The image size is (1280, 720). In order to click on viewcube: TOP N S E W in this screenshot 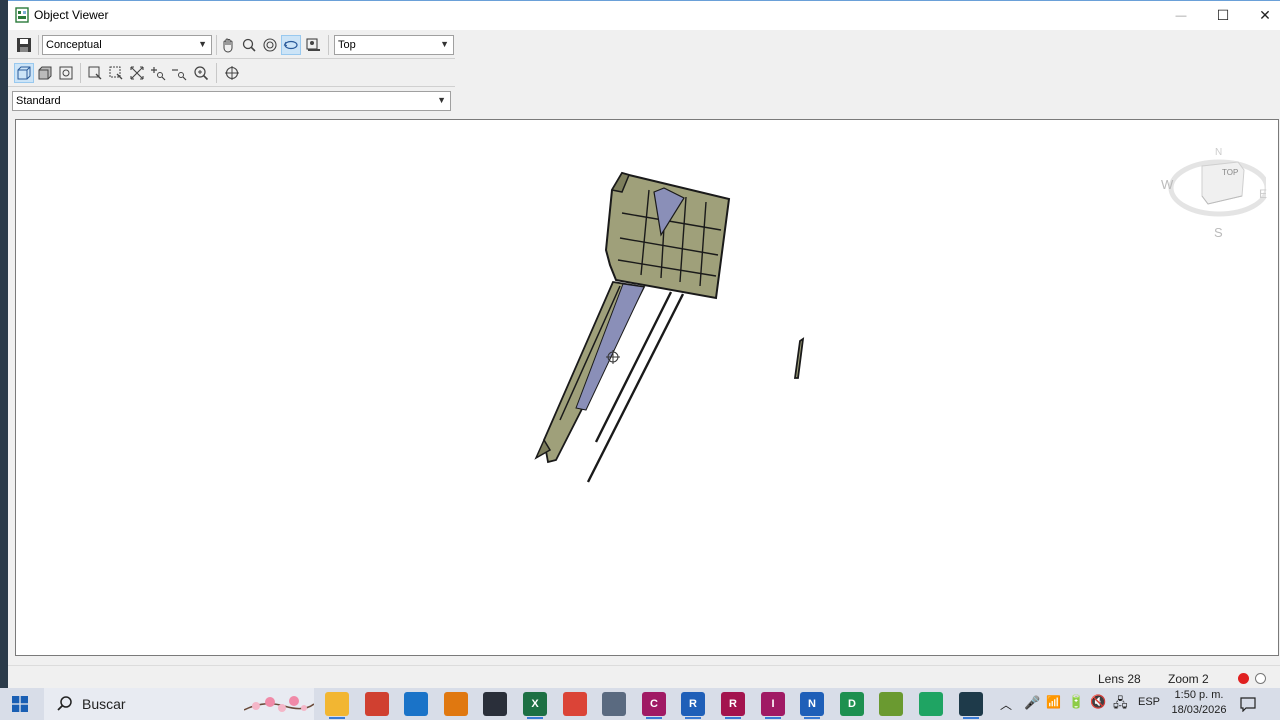, I will do `click(1211, 195)`.